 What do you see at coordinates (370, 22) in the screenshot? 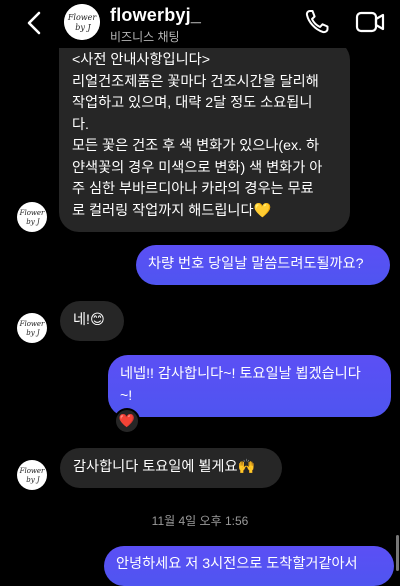
I see `video-camera-icon` at bounding box center [370, 22].